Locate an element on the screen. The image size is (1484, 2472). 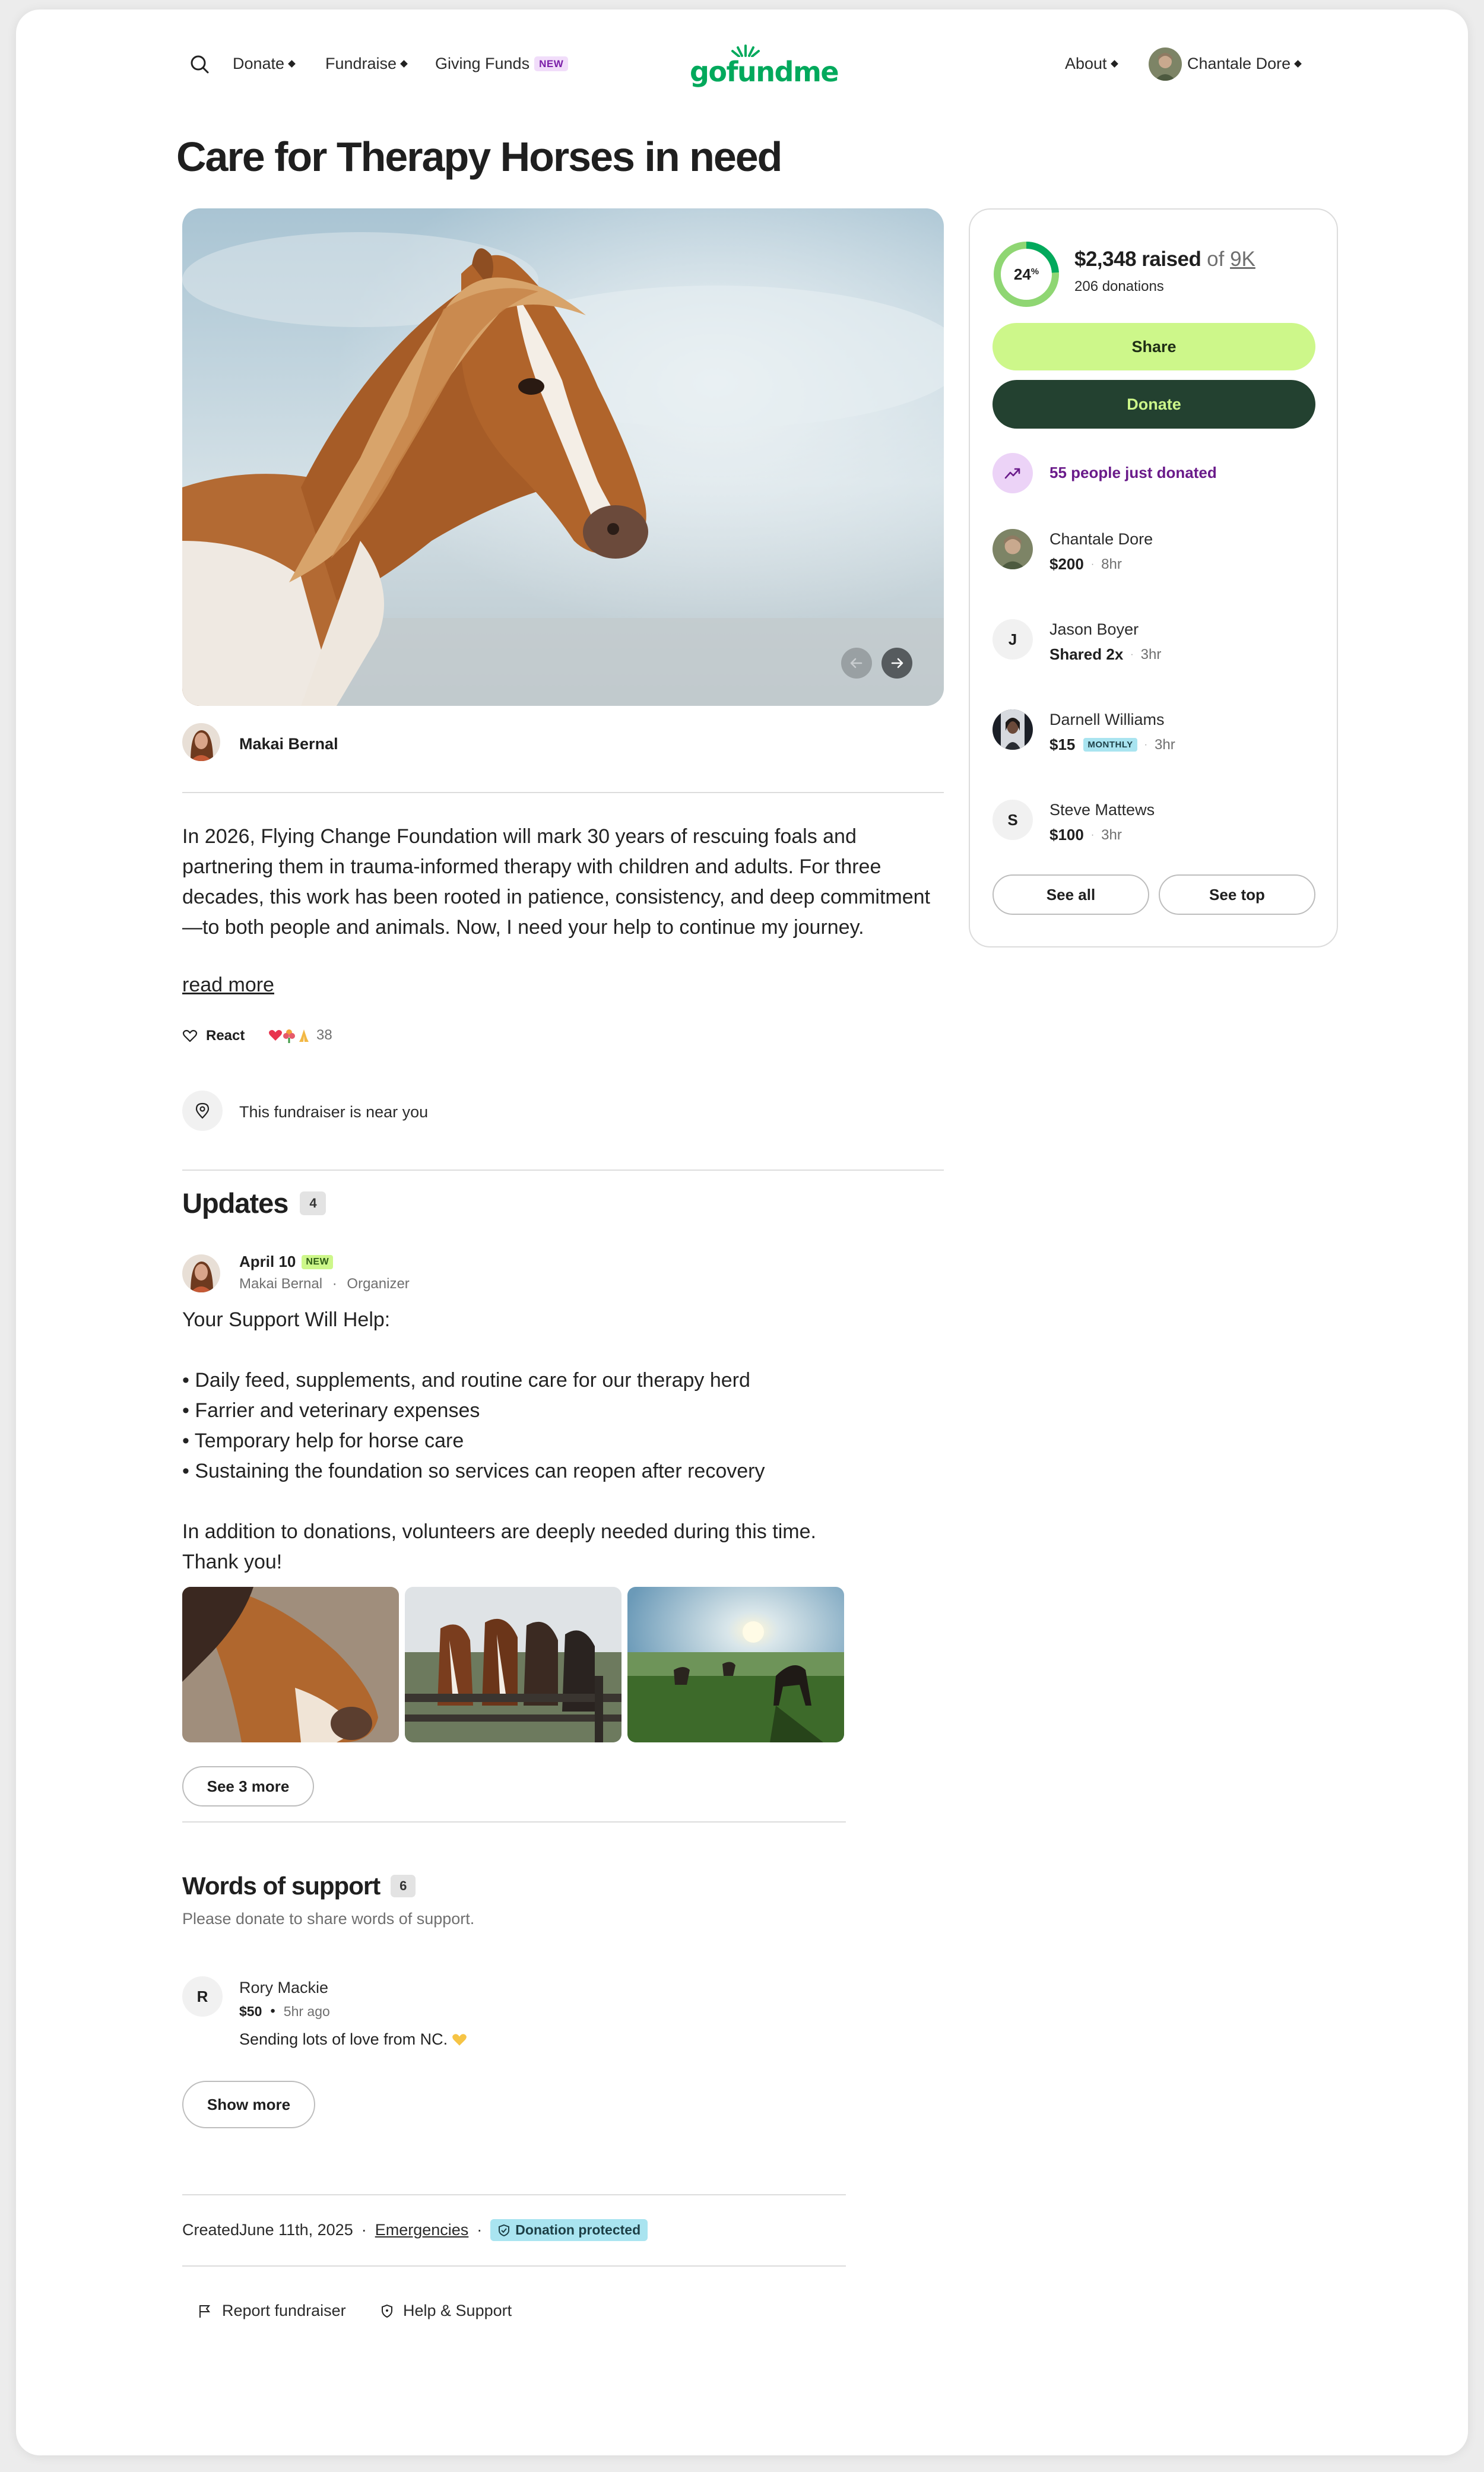
goal-amount: 9K is located at coordinates (1242, 259).